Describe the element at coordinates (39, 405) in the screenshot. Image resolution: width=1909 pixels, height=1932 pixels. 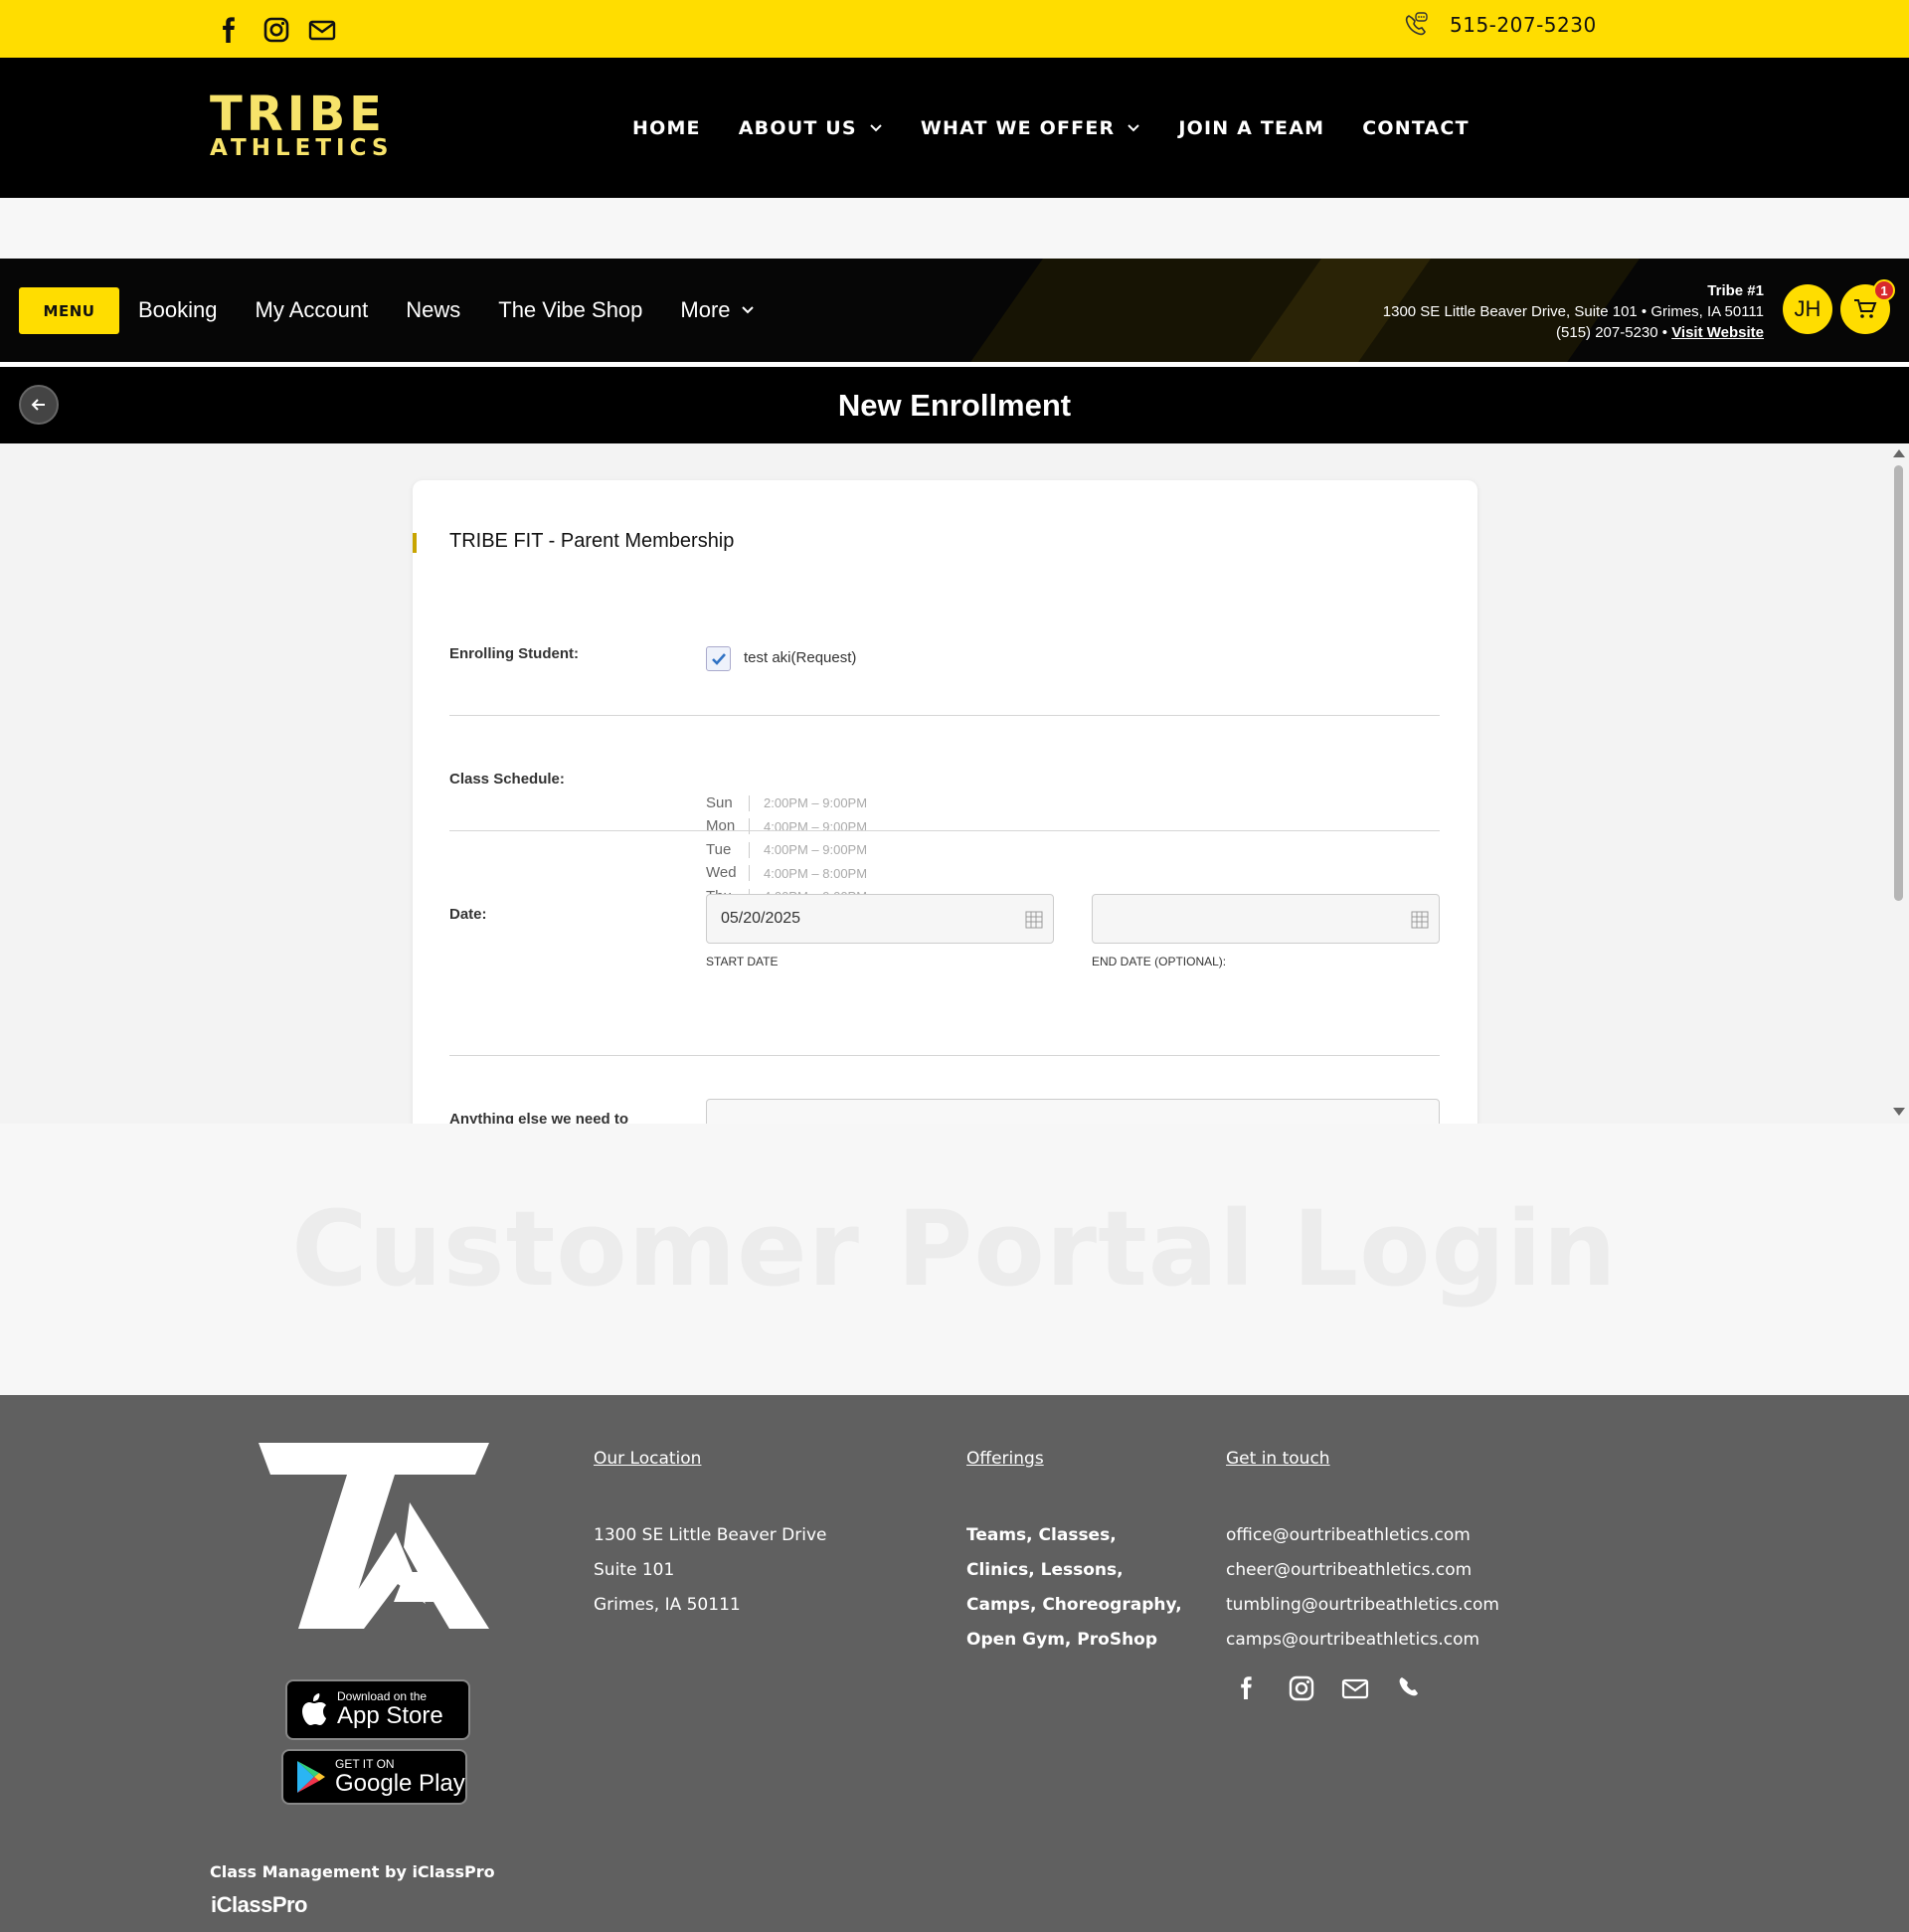
I see `back-button` at that location.